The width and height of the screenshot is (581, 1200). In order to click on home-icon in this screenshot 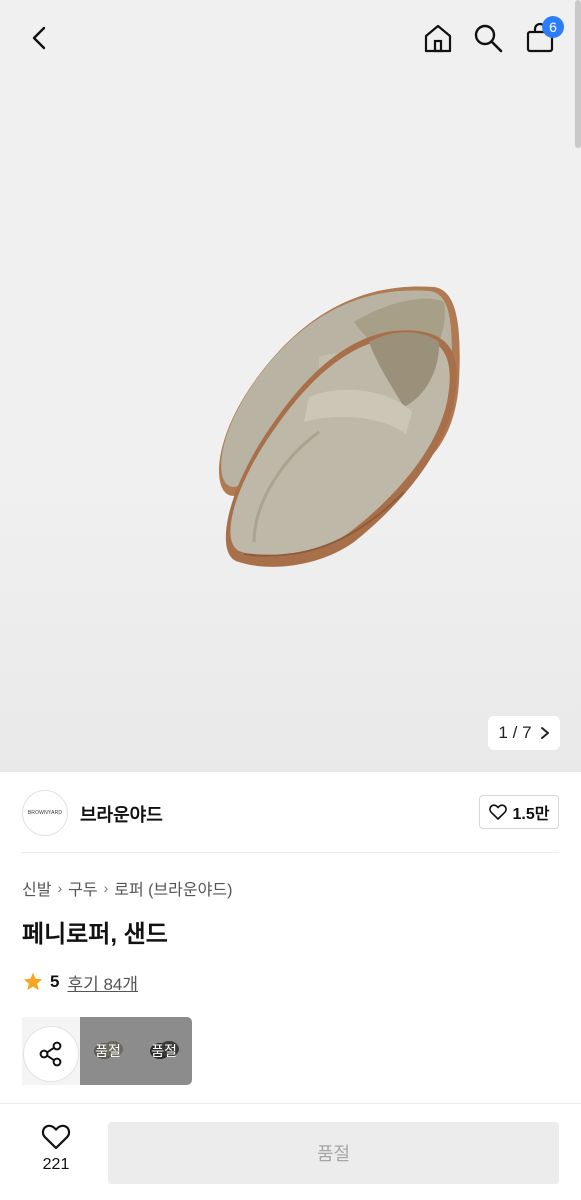, I will do `click(438, 38)`.